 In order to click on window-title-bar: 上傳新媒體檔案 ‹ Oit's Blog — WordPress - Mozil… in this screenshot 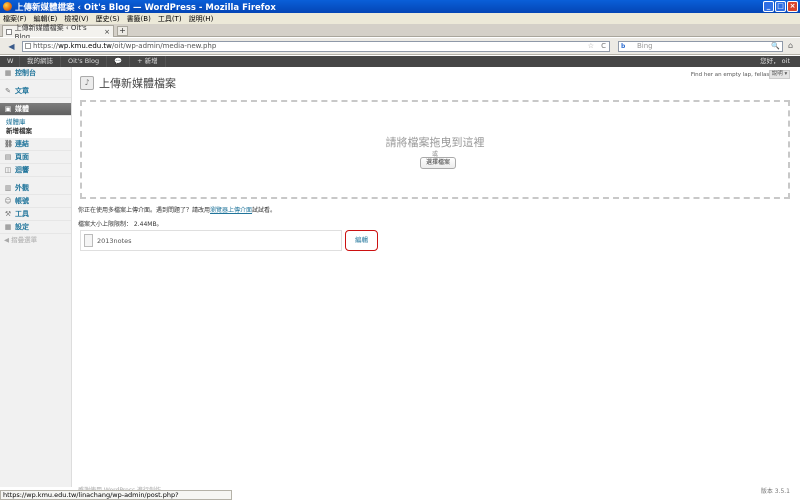, I will do `click(400, 6)`.